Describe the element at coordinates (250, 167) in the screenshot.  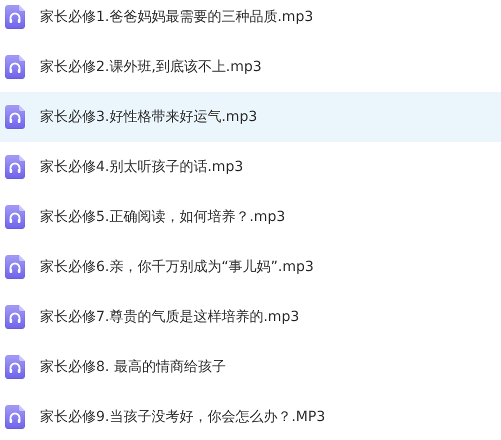
I see `file-row: 家长必修4.别太听孩子的话.mp3` at that location.